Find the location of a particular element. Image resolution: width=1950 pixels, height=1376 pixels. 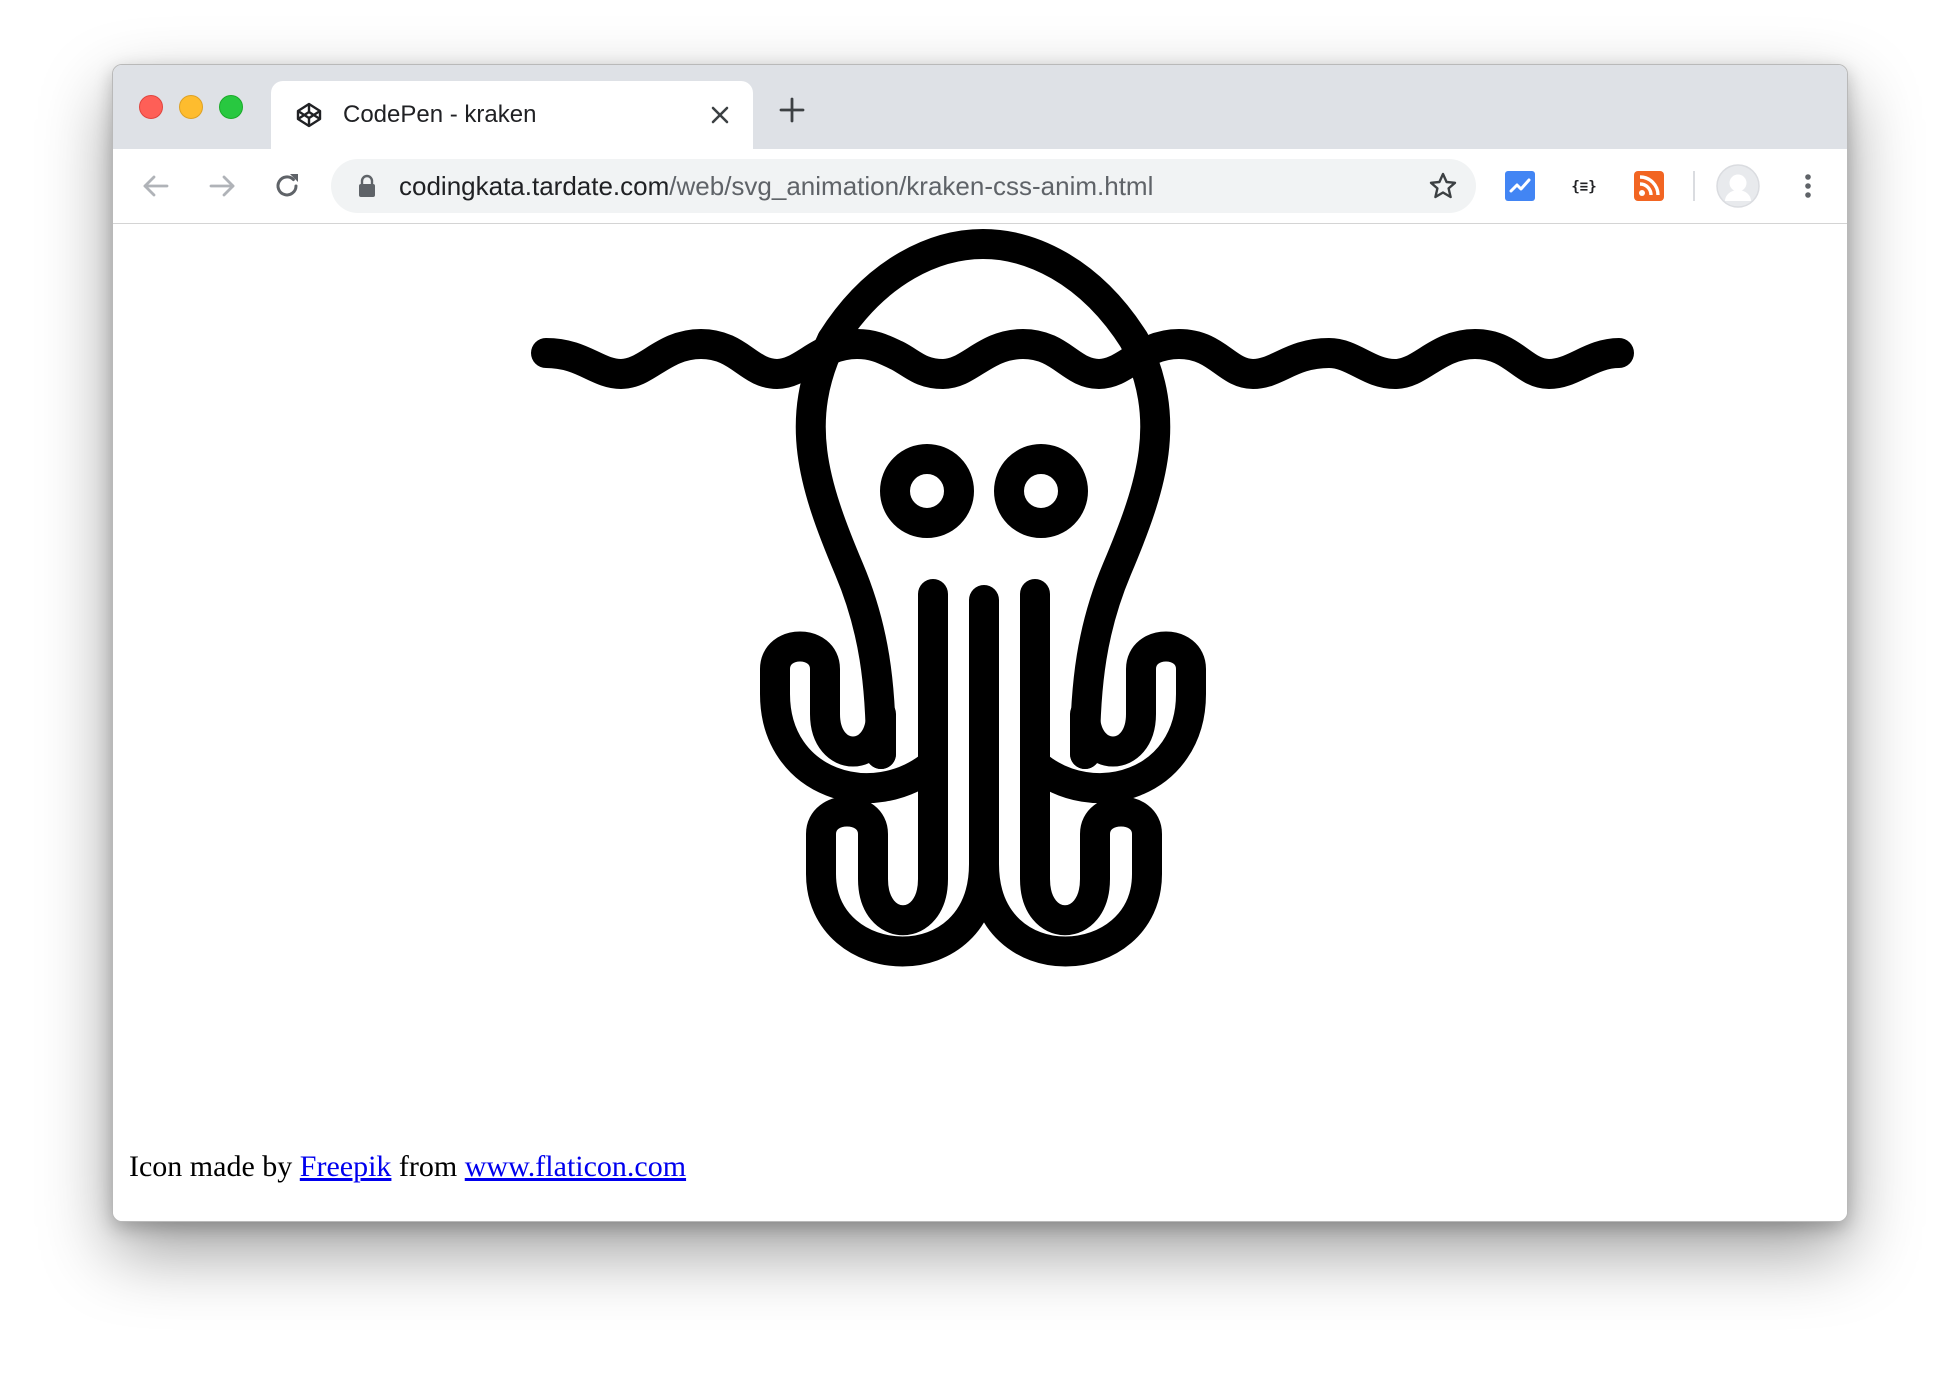

tab-codepen-kraken: CodePen - kraken is located at coordinates (512, 115).